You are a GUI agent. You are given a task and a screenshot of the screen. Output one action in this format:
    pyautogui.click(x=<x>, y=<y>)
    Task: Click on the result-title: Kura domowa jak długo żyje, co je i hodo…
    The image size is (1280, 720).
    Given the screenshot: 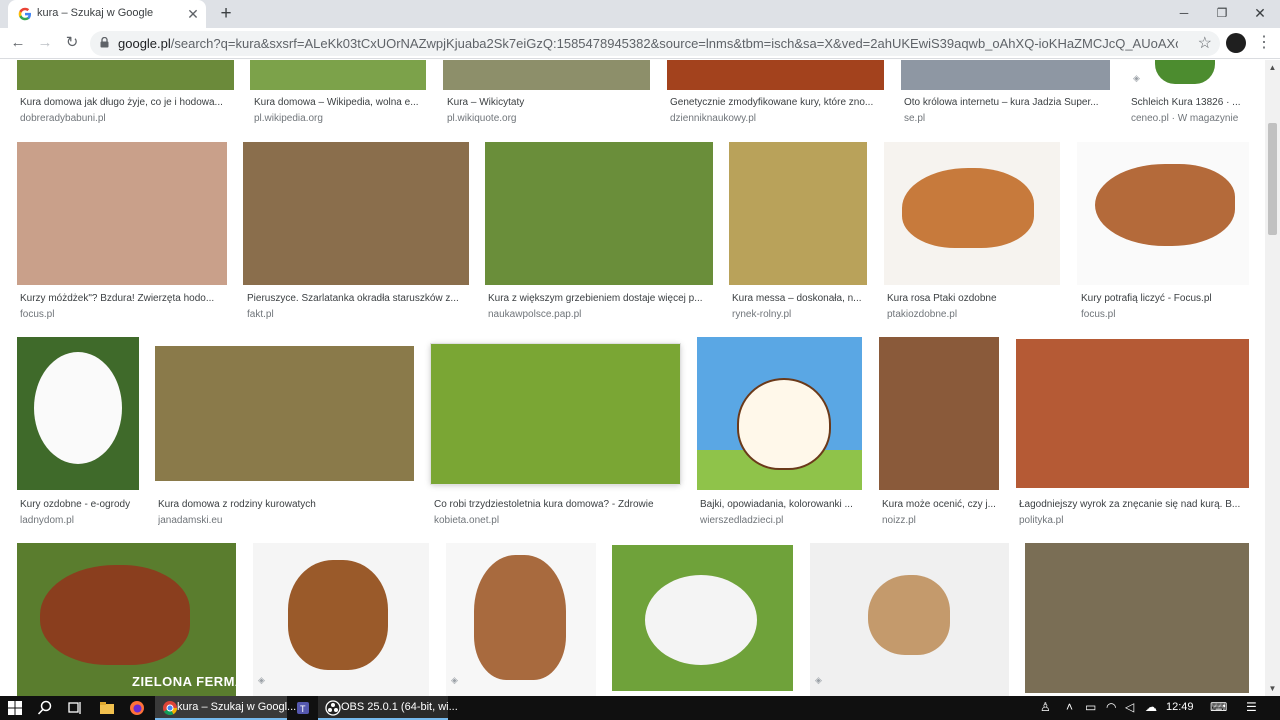 What is the action you would take?
    pyautogui.click(x=126, y=102)
    